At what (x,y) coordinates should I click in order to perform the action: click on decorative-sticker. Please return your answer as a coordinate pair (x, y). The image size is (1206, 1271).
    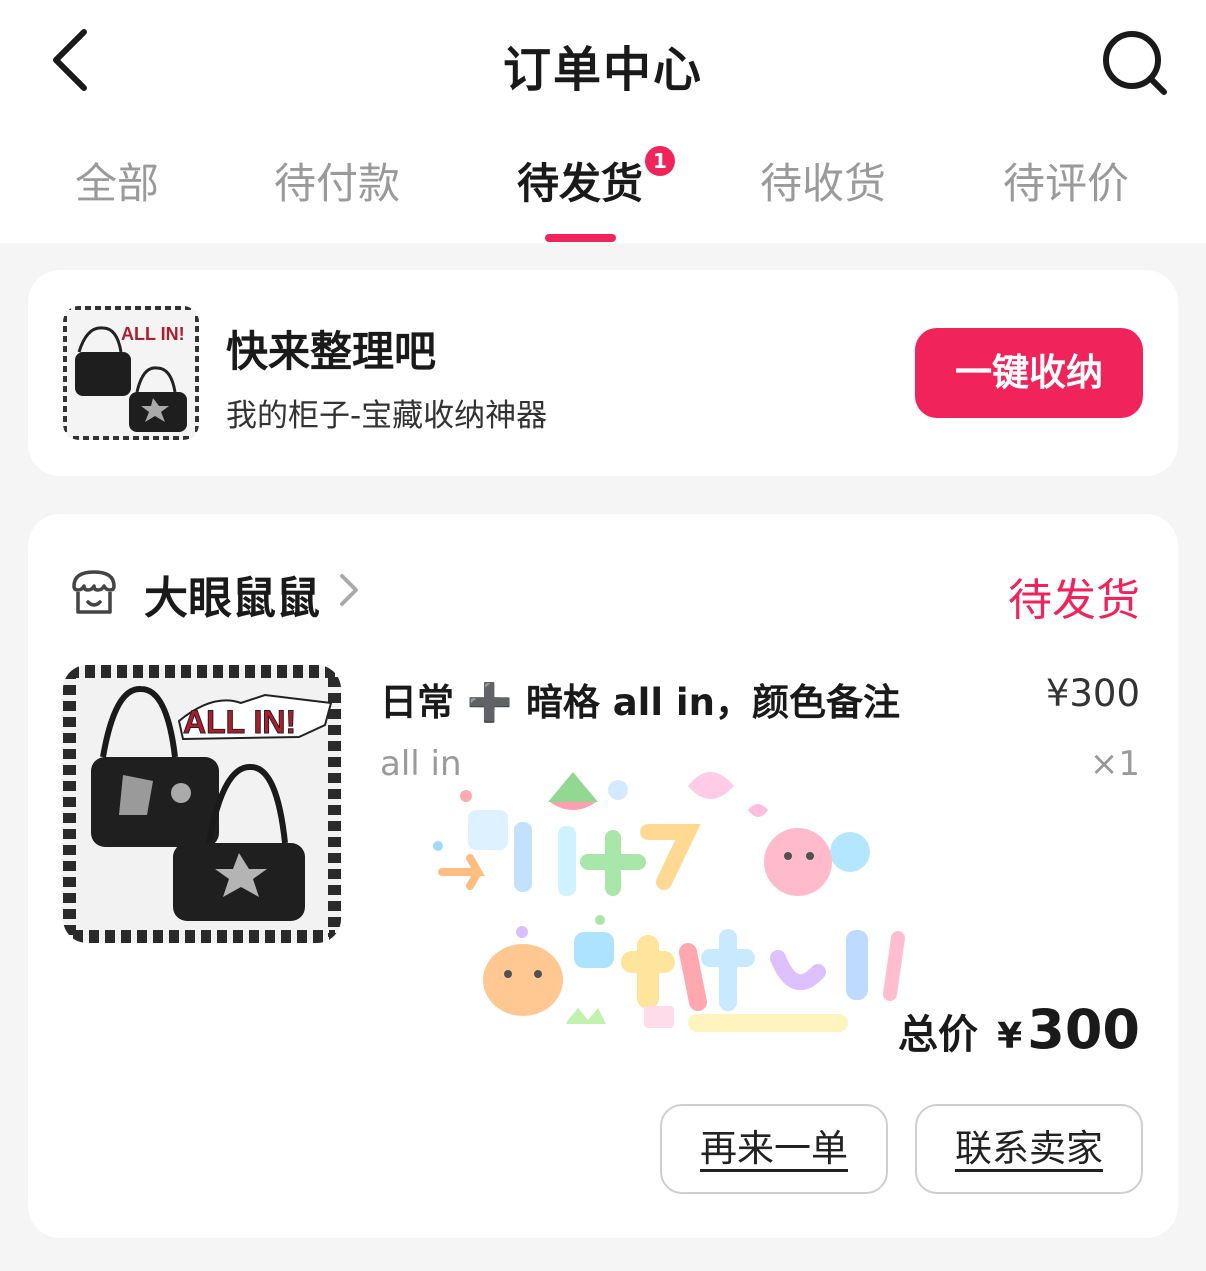
    Looking at the image, I should click on (669, 902).